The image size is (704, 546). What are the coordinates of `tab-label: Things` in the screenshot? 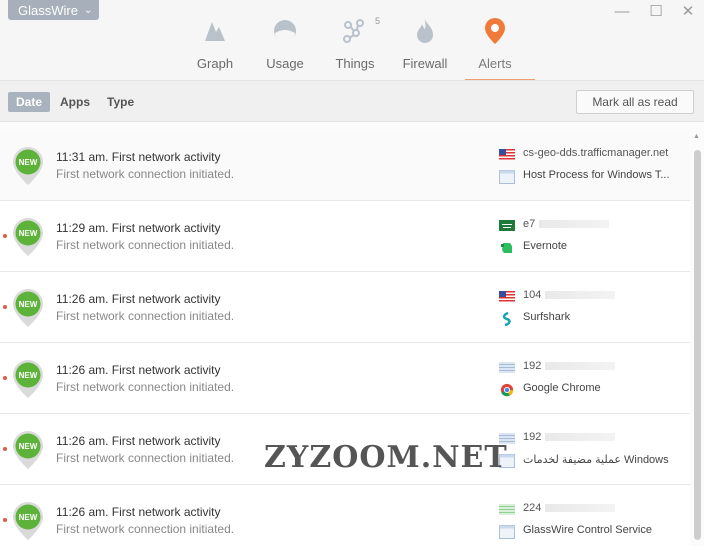 It's located at (355, 63).